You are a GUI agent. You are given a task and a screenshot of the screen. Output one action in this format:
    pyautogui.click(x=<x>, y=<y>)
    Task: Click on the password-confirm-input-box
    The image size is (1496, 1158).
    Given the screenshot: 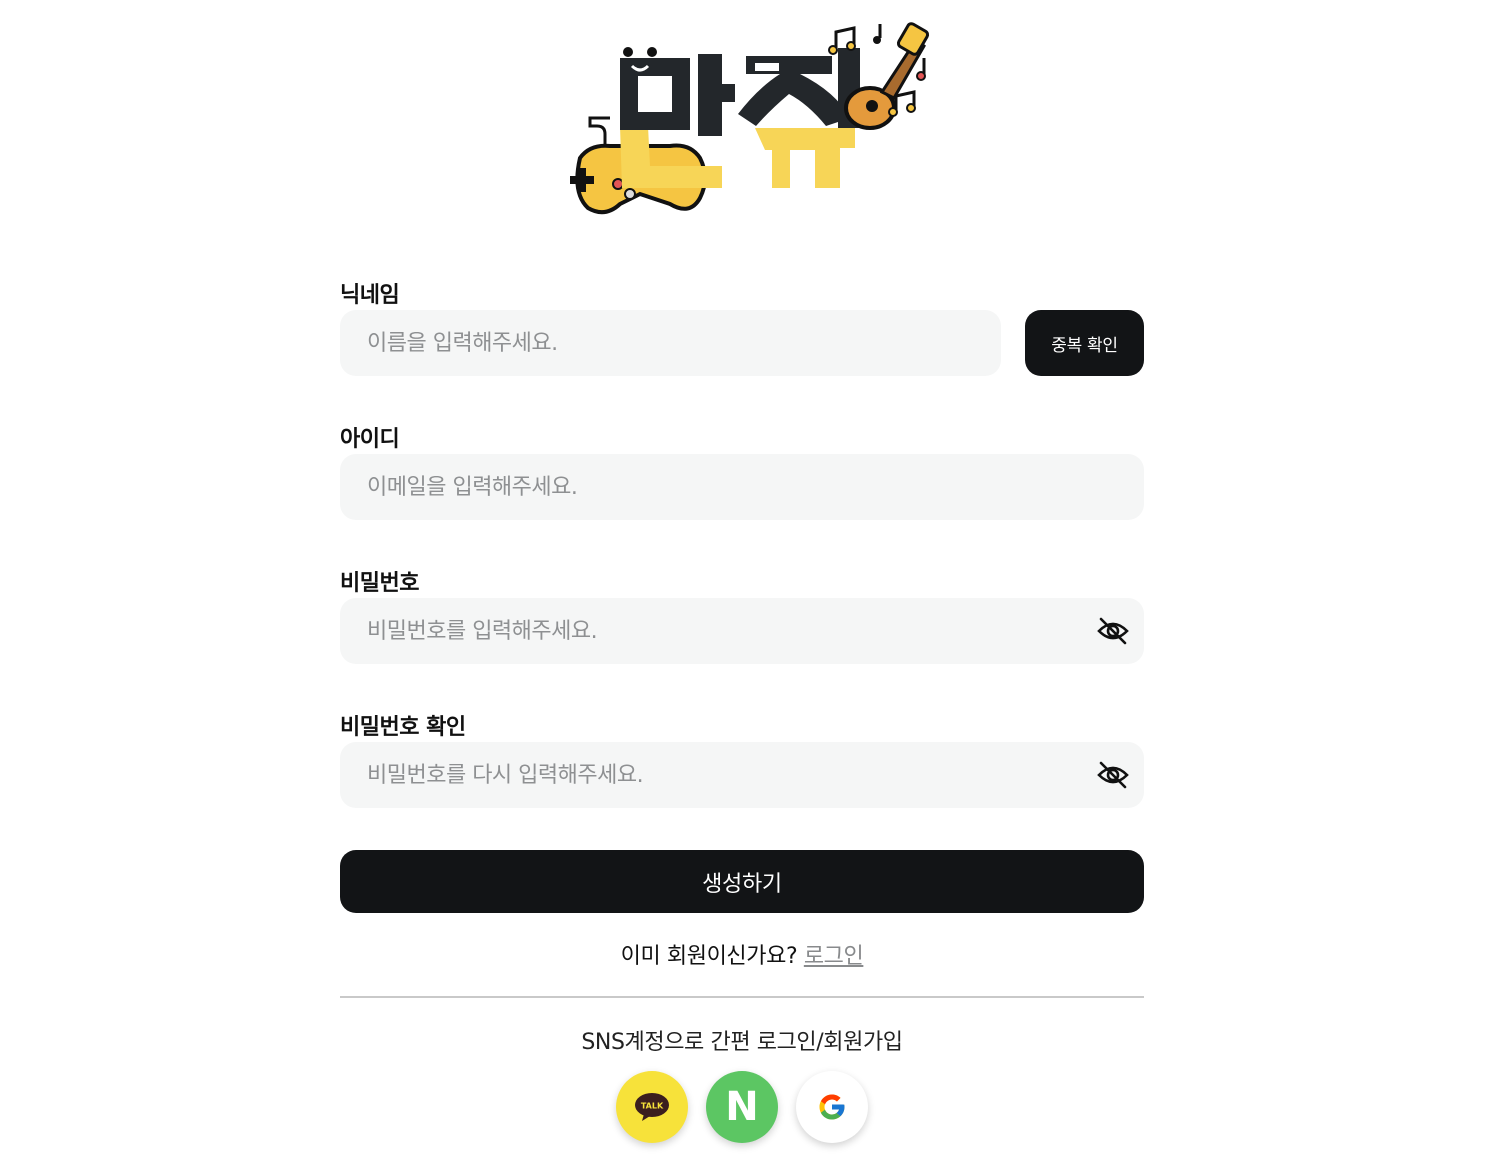 What is the action you would take?
    pyautogui.click(x=742, y=775)
    